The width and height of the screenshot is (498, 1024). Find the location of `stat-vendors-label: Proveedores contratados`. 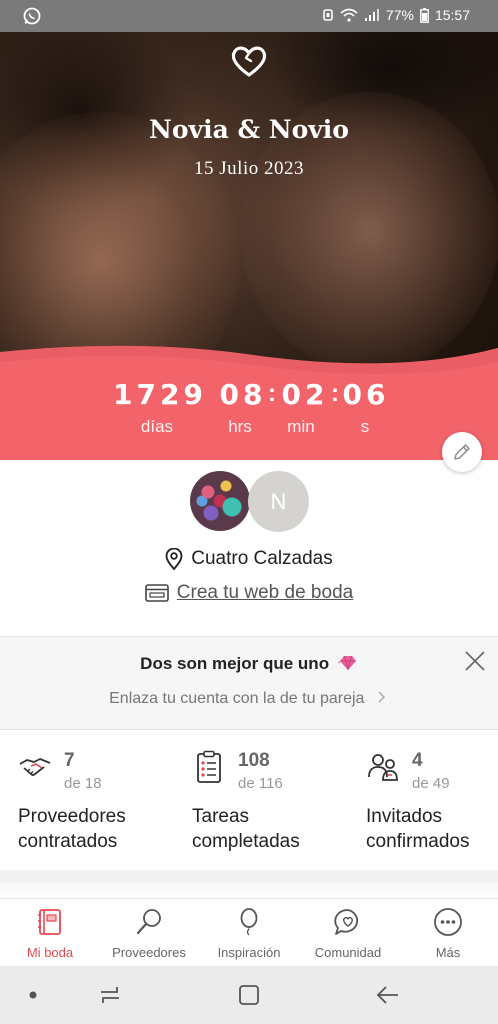

stat-vendors-label: Proveedores contratados is located at coordinates (72, 829).